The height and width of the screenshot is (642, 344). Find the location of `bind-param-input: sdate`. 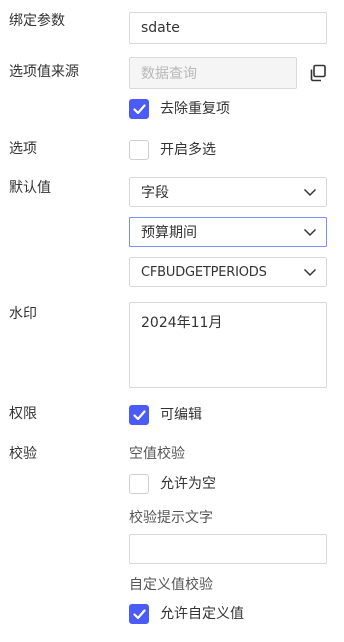

bind-param-input: sdate is located at coordinates (228, 28).